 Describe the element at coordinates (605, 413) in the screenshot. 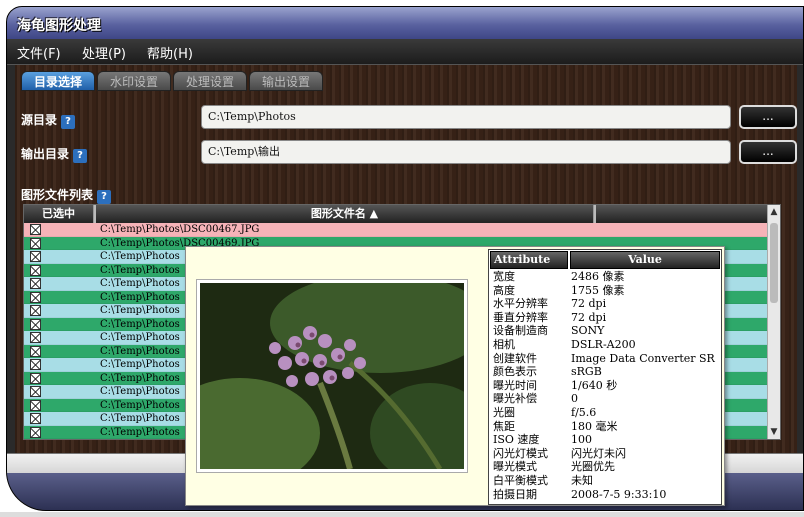

I see `exif-row: 光圈 f/5.6` at that location.